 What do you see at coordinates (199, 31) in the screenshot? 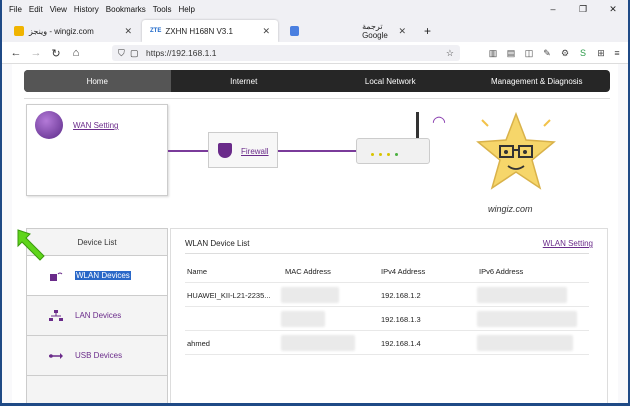
I see `tab-label: ZXHN H168N V3.1` at bounding box center [199, 31].